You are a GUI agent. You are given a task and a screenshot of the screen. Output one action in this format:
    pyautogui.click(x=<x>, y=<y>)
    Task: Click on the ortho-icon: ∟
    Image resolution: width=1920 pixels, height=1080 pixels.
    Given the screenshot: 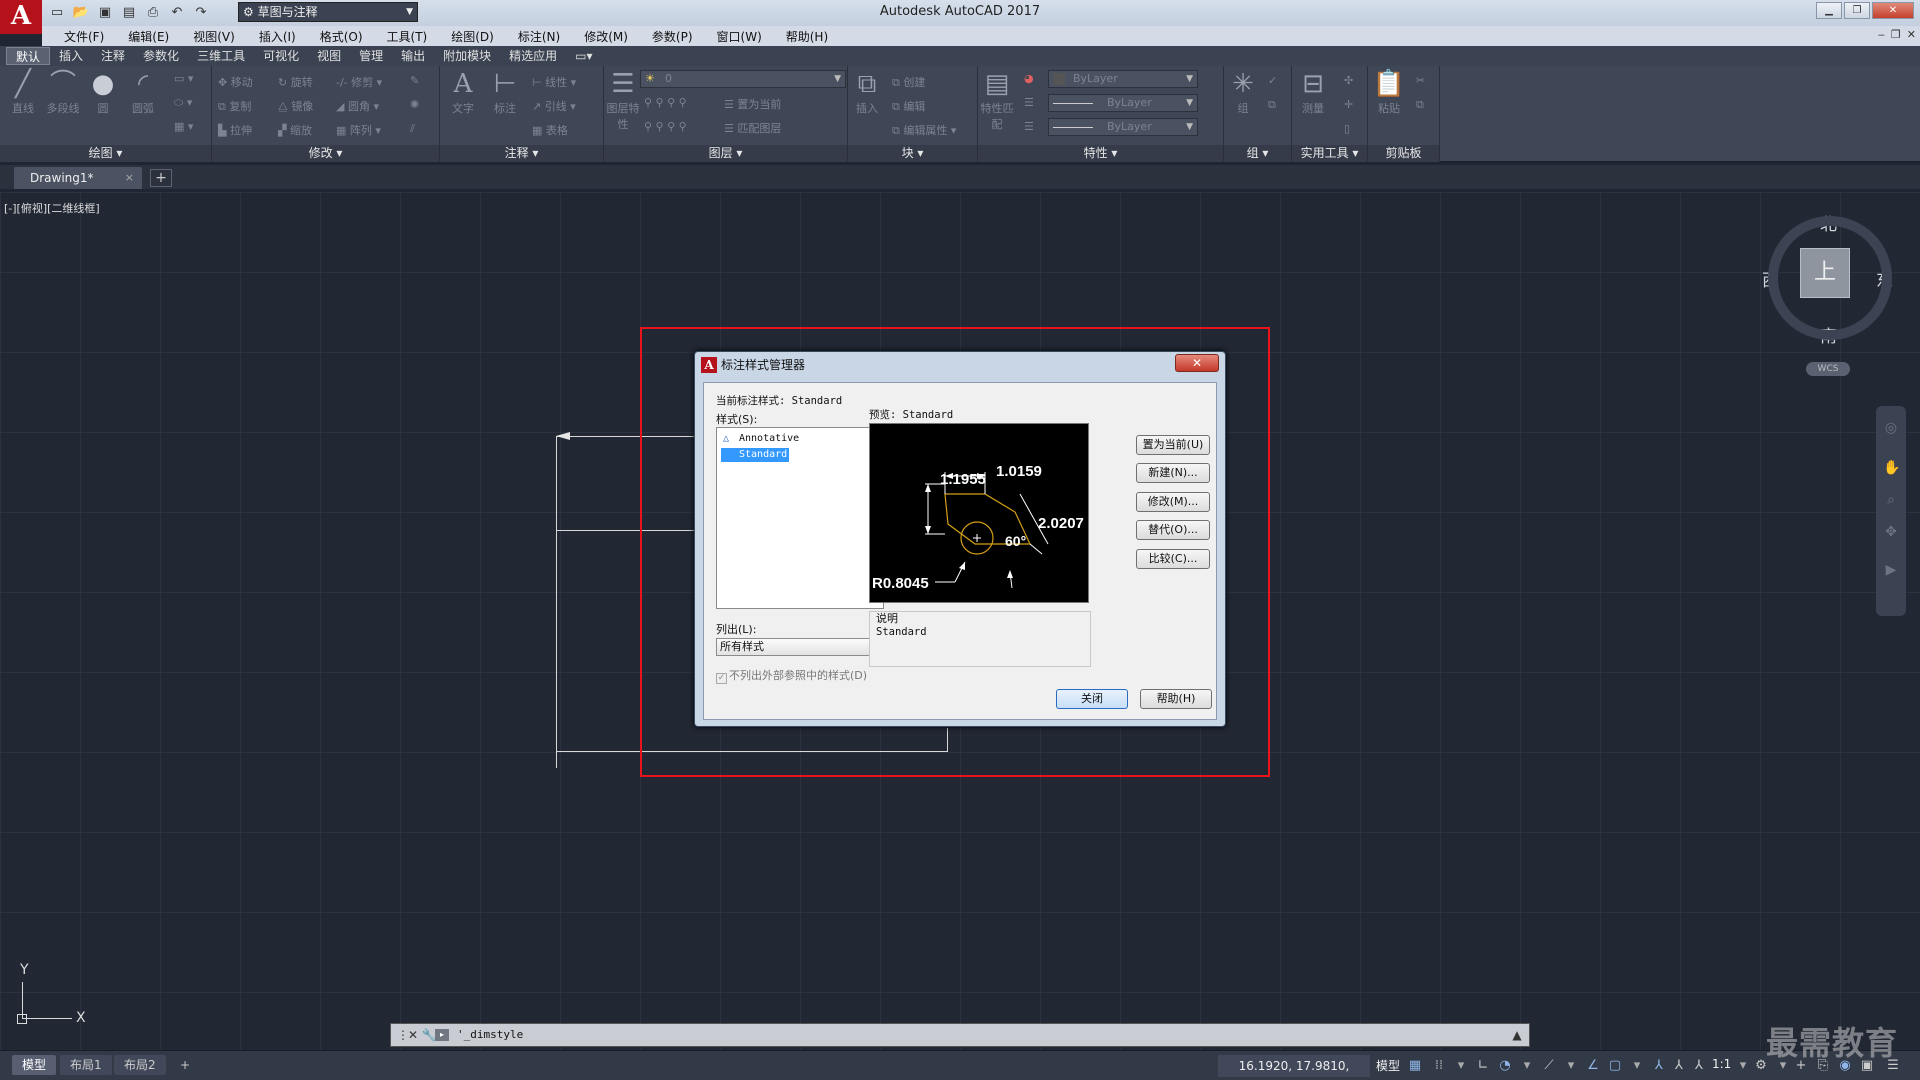 What is the action you would take?
    pyautogui.click(x=1483, y=1066)
    